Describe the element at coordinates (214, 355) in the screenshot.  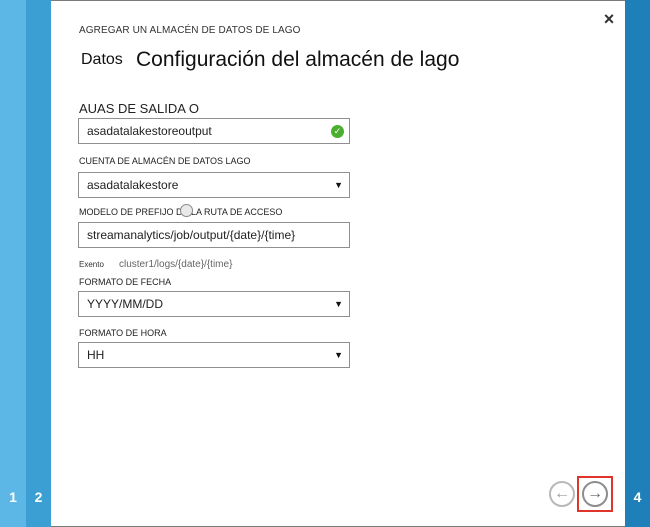
I see `time-format-select: HH ▼` at that location.